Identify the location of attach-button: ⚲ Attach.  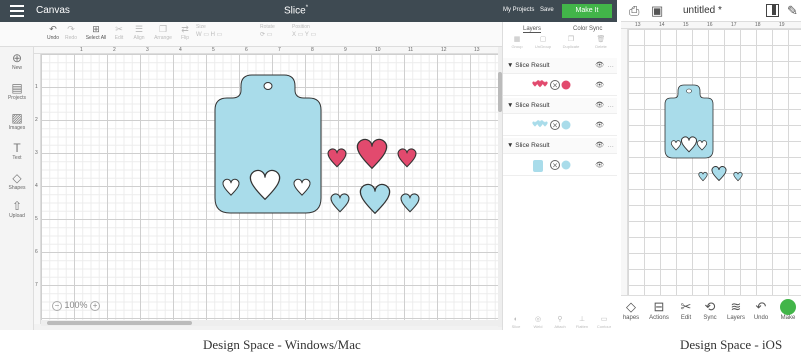
(560, 322).